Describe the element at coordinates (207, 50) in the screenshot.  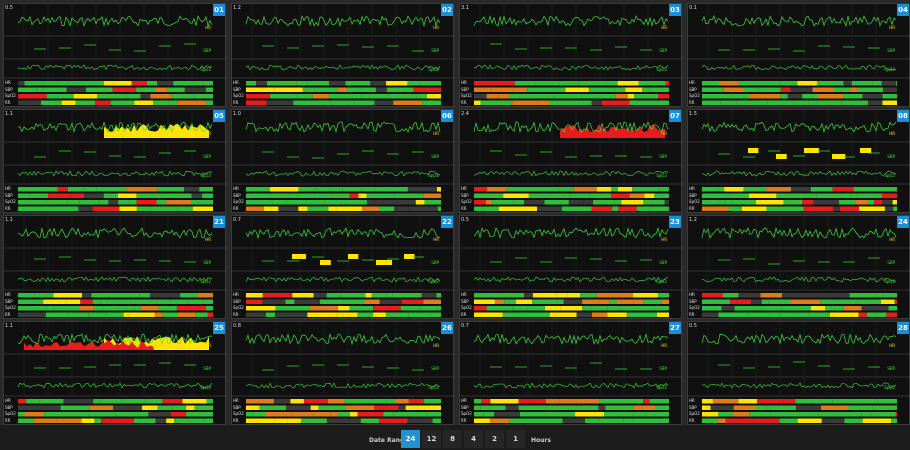
I see `track-label-sbp: SBP` at that location.